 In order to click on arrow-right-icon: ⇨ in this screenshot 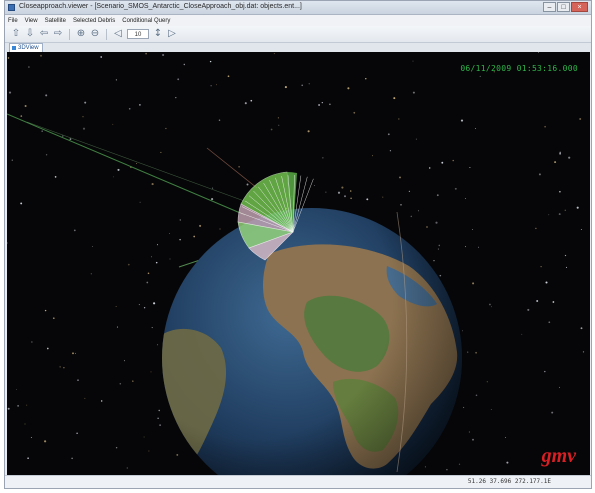, I will do `click(58, 34)`.